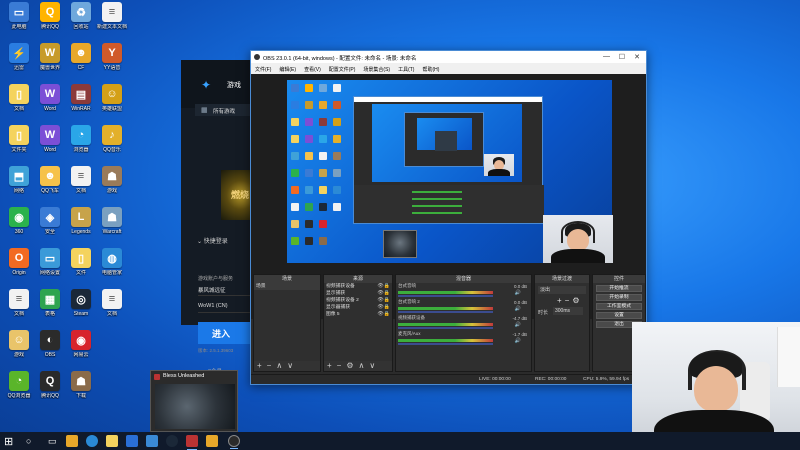 This screenshot has height=450, width=800. What do you see at coordinates (570, 300) in the screenshot?
I see `transition-add-remove: +−⚙` at bounding box center [570, 300].